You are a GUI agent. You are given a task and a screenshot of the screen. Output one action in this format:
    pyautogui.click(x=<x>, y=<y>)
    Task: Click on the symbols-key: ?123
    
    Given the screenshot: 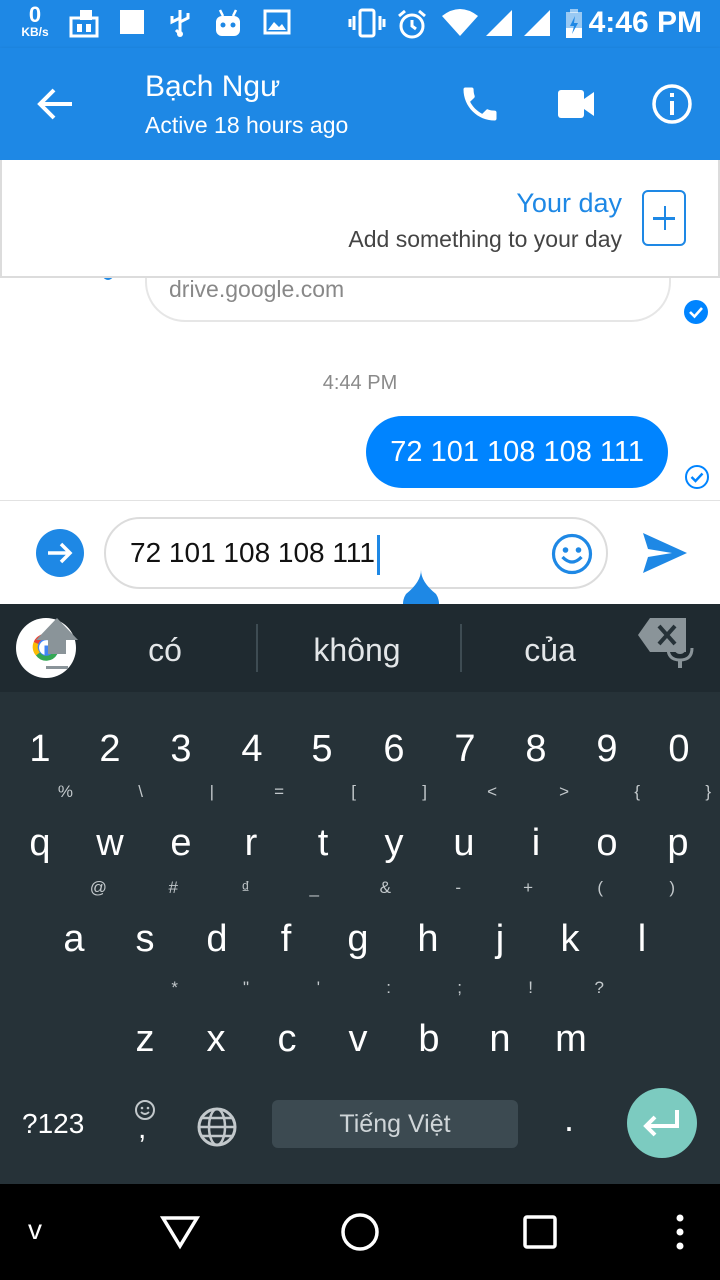 What is the action you would take?
    pyautogui.click(x=53, y=1124)
    